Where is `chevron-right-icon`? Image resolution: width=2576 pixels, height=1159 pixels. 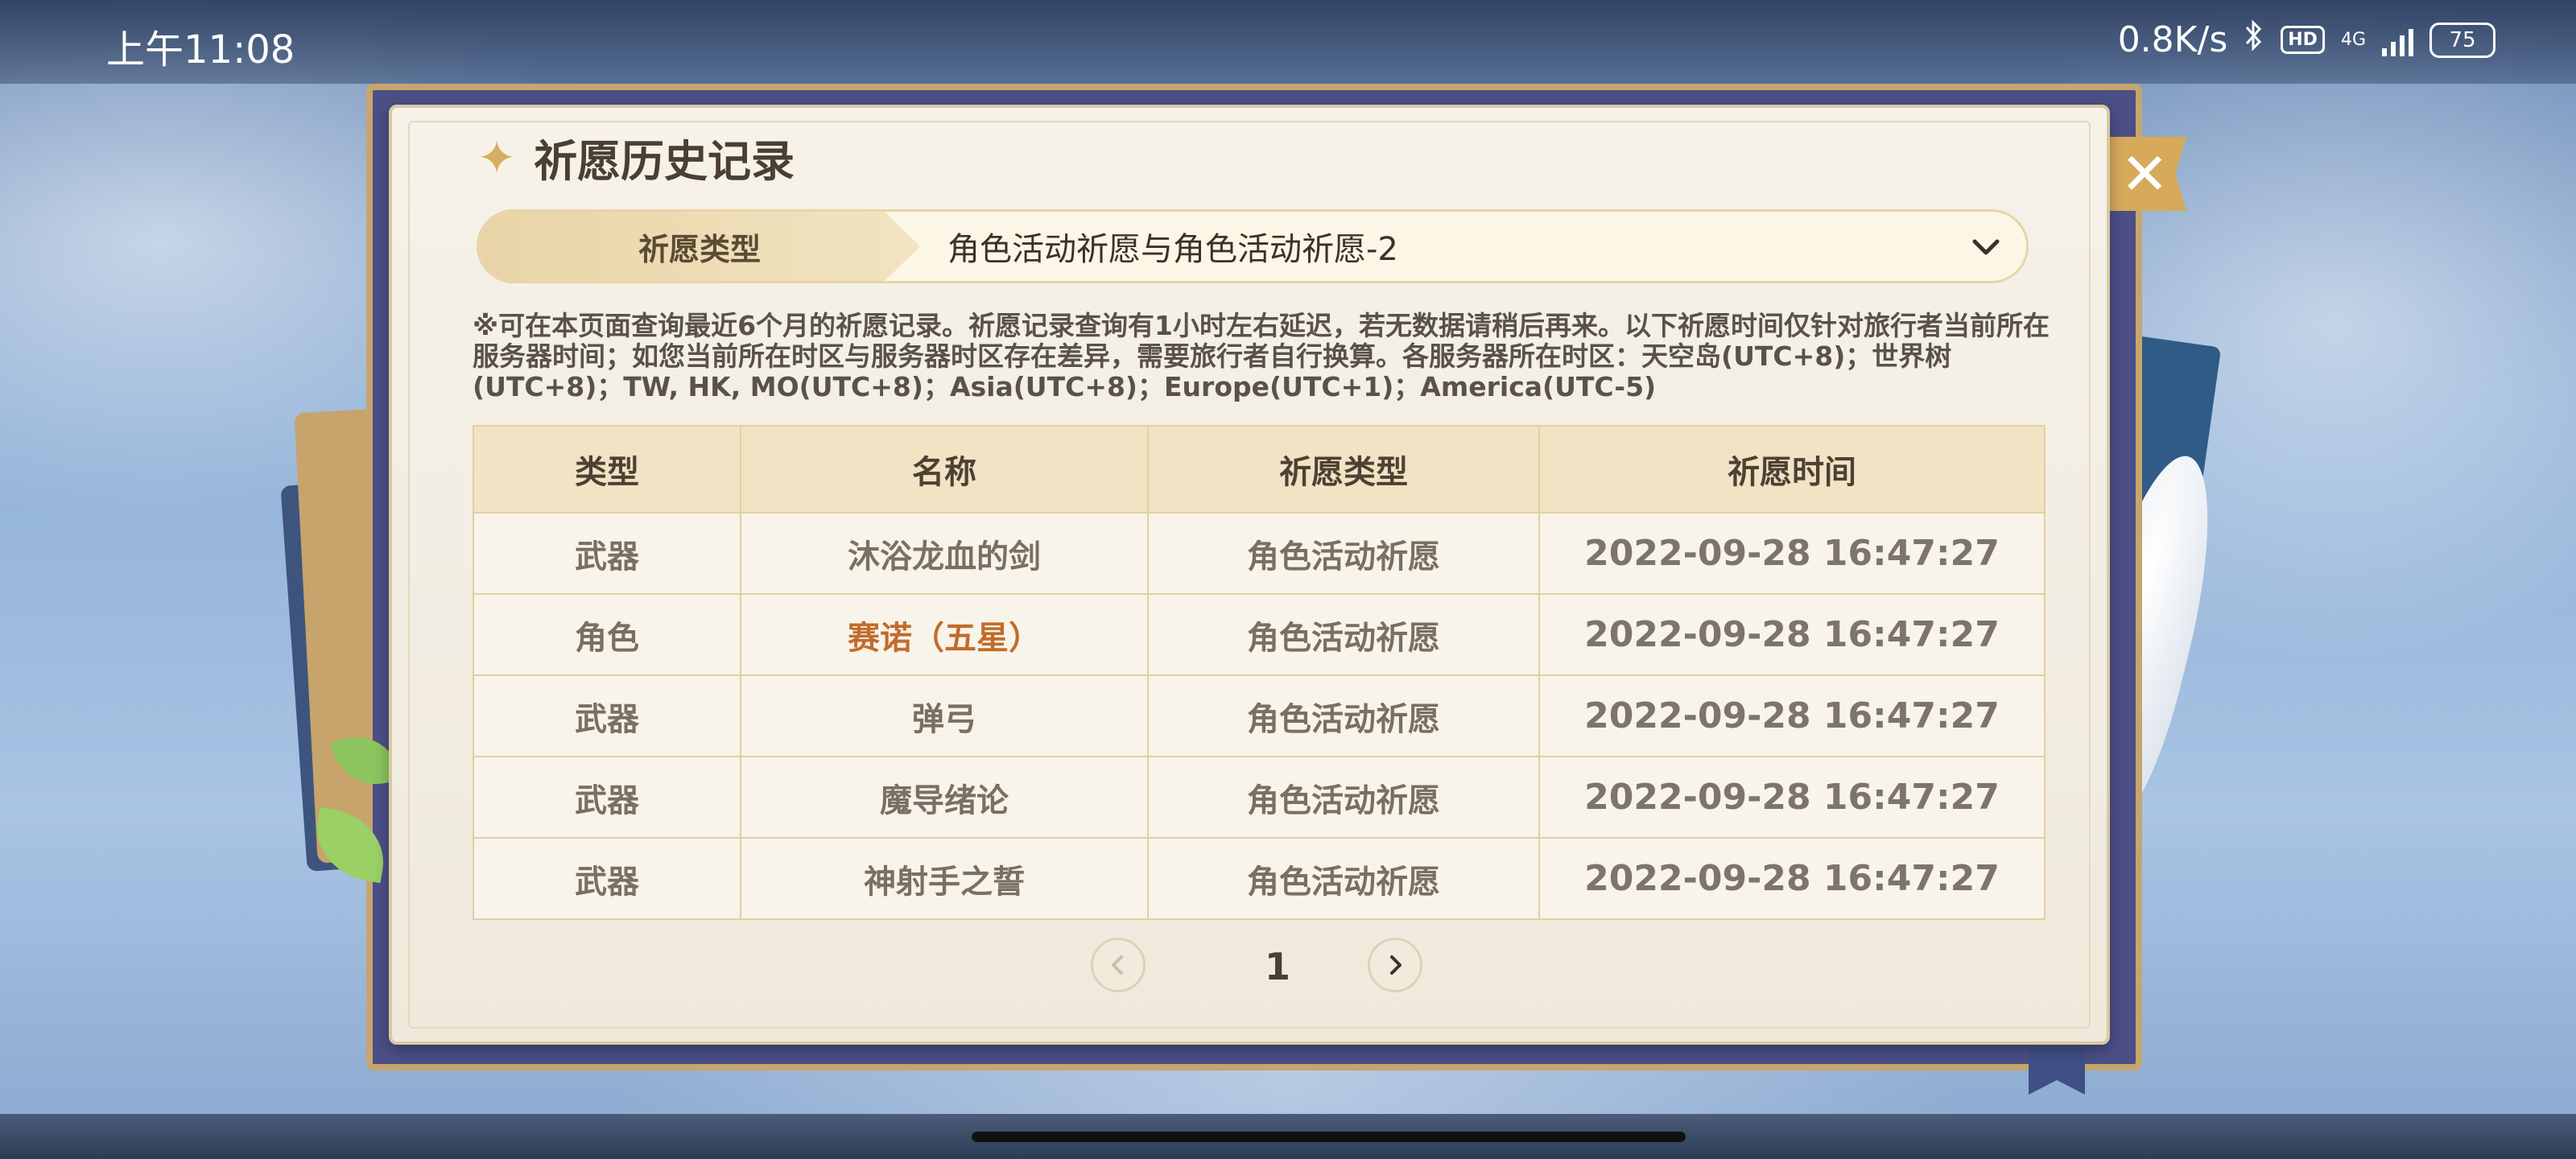
chevron-right-icon is located at coordinates (1396, 965).